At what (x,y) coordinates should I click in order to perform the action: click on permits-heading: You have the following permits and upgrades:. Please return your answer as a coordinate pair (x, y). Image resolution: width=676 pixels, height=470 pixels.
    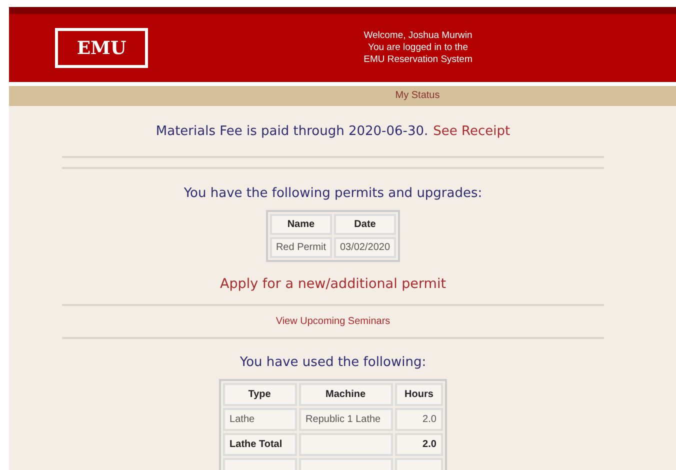
    Looking at the image, I should click on (333, 193).